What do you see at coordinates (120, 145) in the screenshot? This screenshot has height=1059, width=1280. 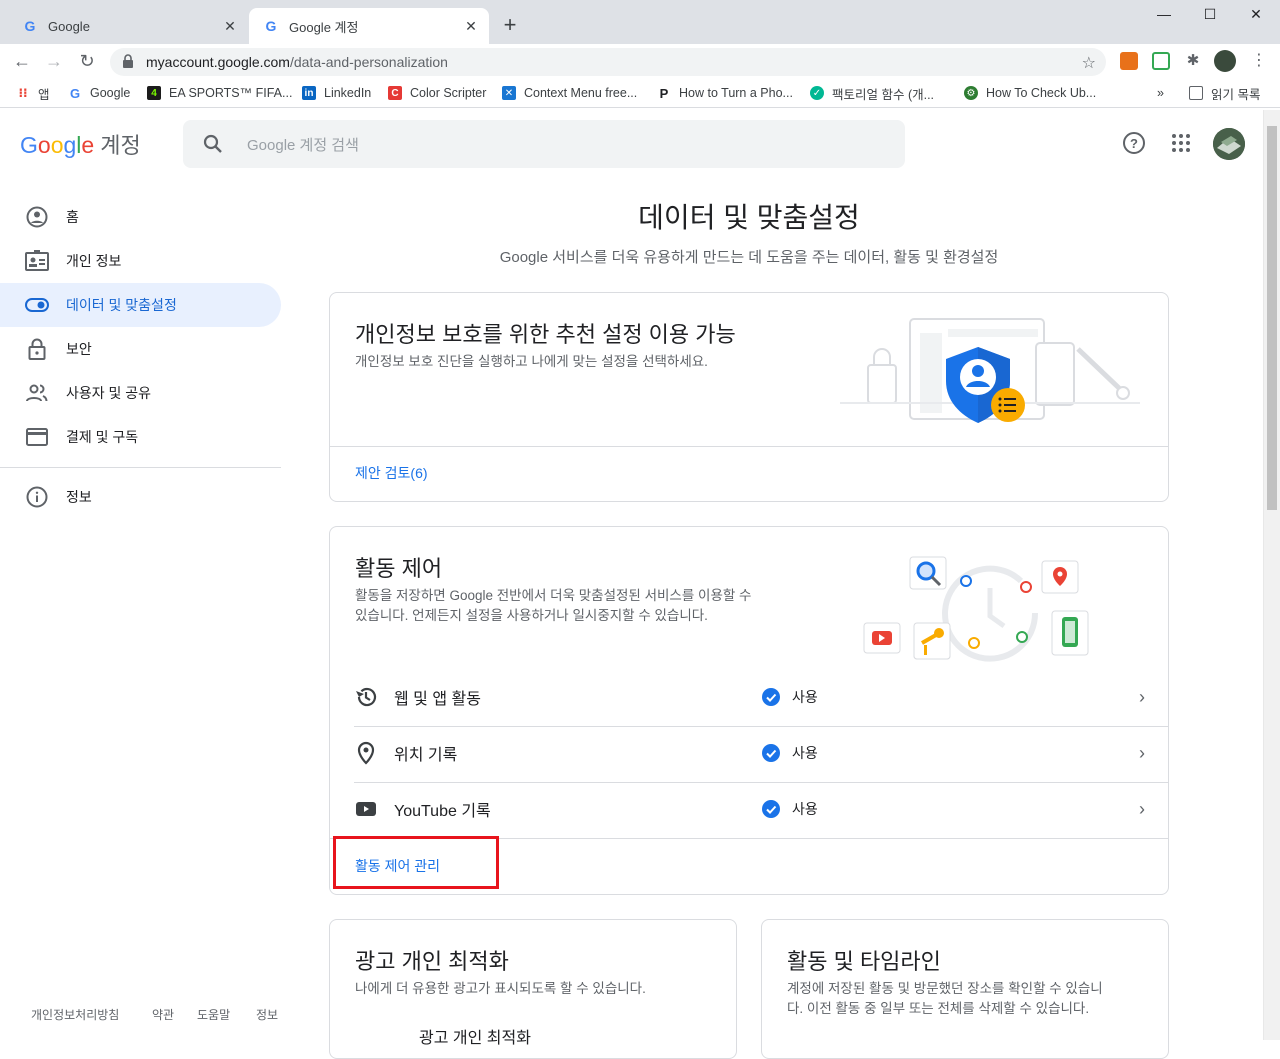 I see `logo-account-text: 계정` at bounding box center [120, 145].